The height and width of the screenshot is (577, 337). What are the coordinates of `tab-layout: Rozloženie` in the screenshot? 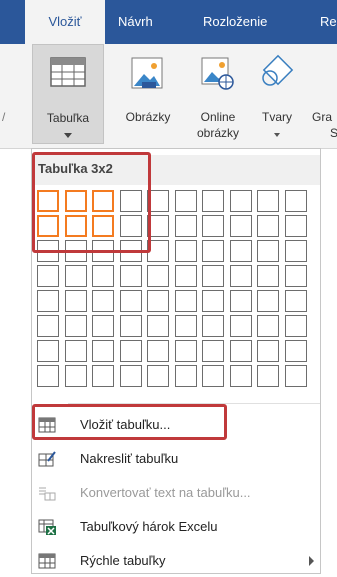 It's located at (235, 22).